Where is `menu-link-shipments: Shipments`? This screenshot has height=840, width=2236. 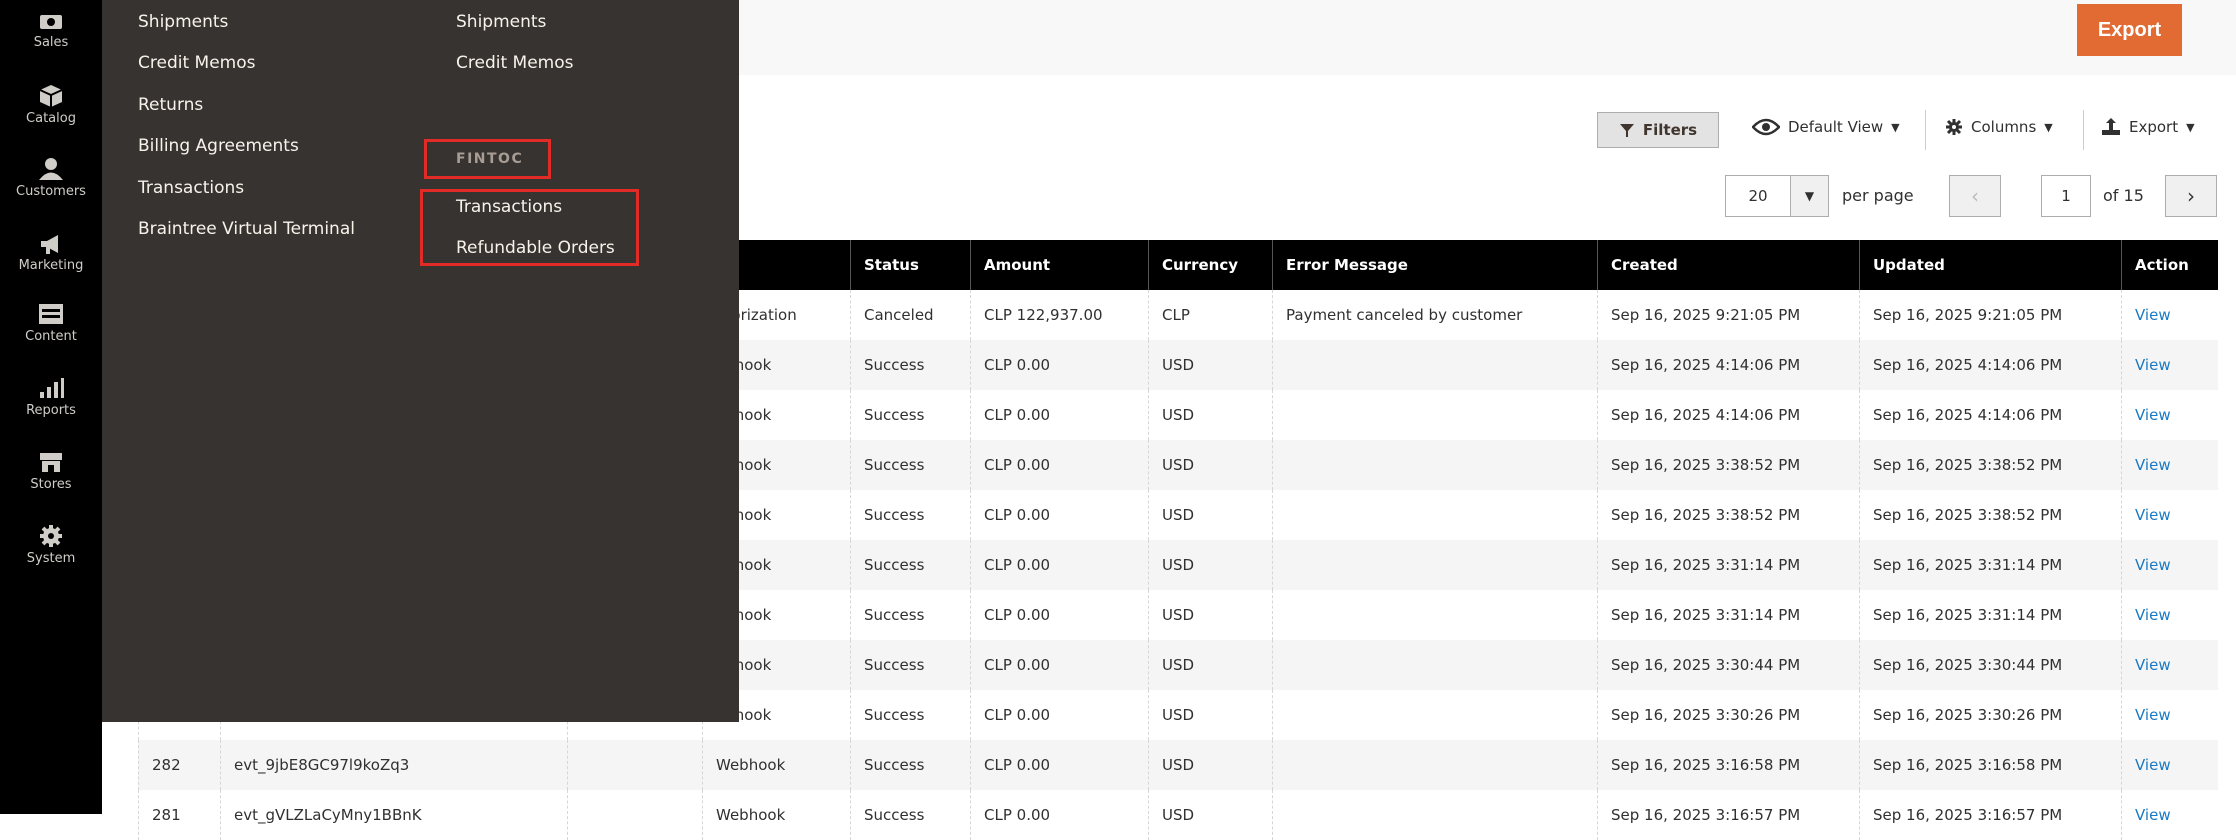 menu-link-shipments: Shipments is located at coordinates (183, 22).